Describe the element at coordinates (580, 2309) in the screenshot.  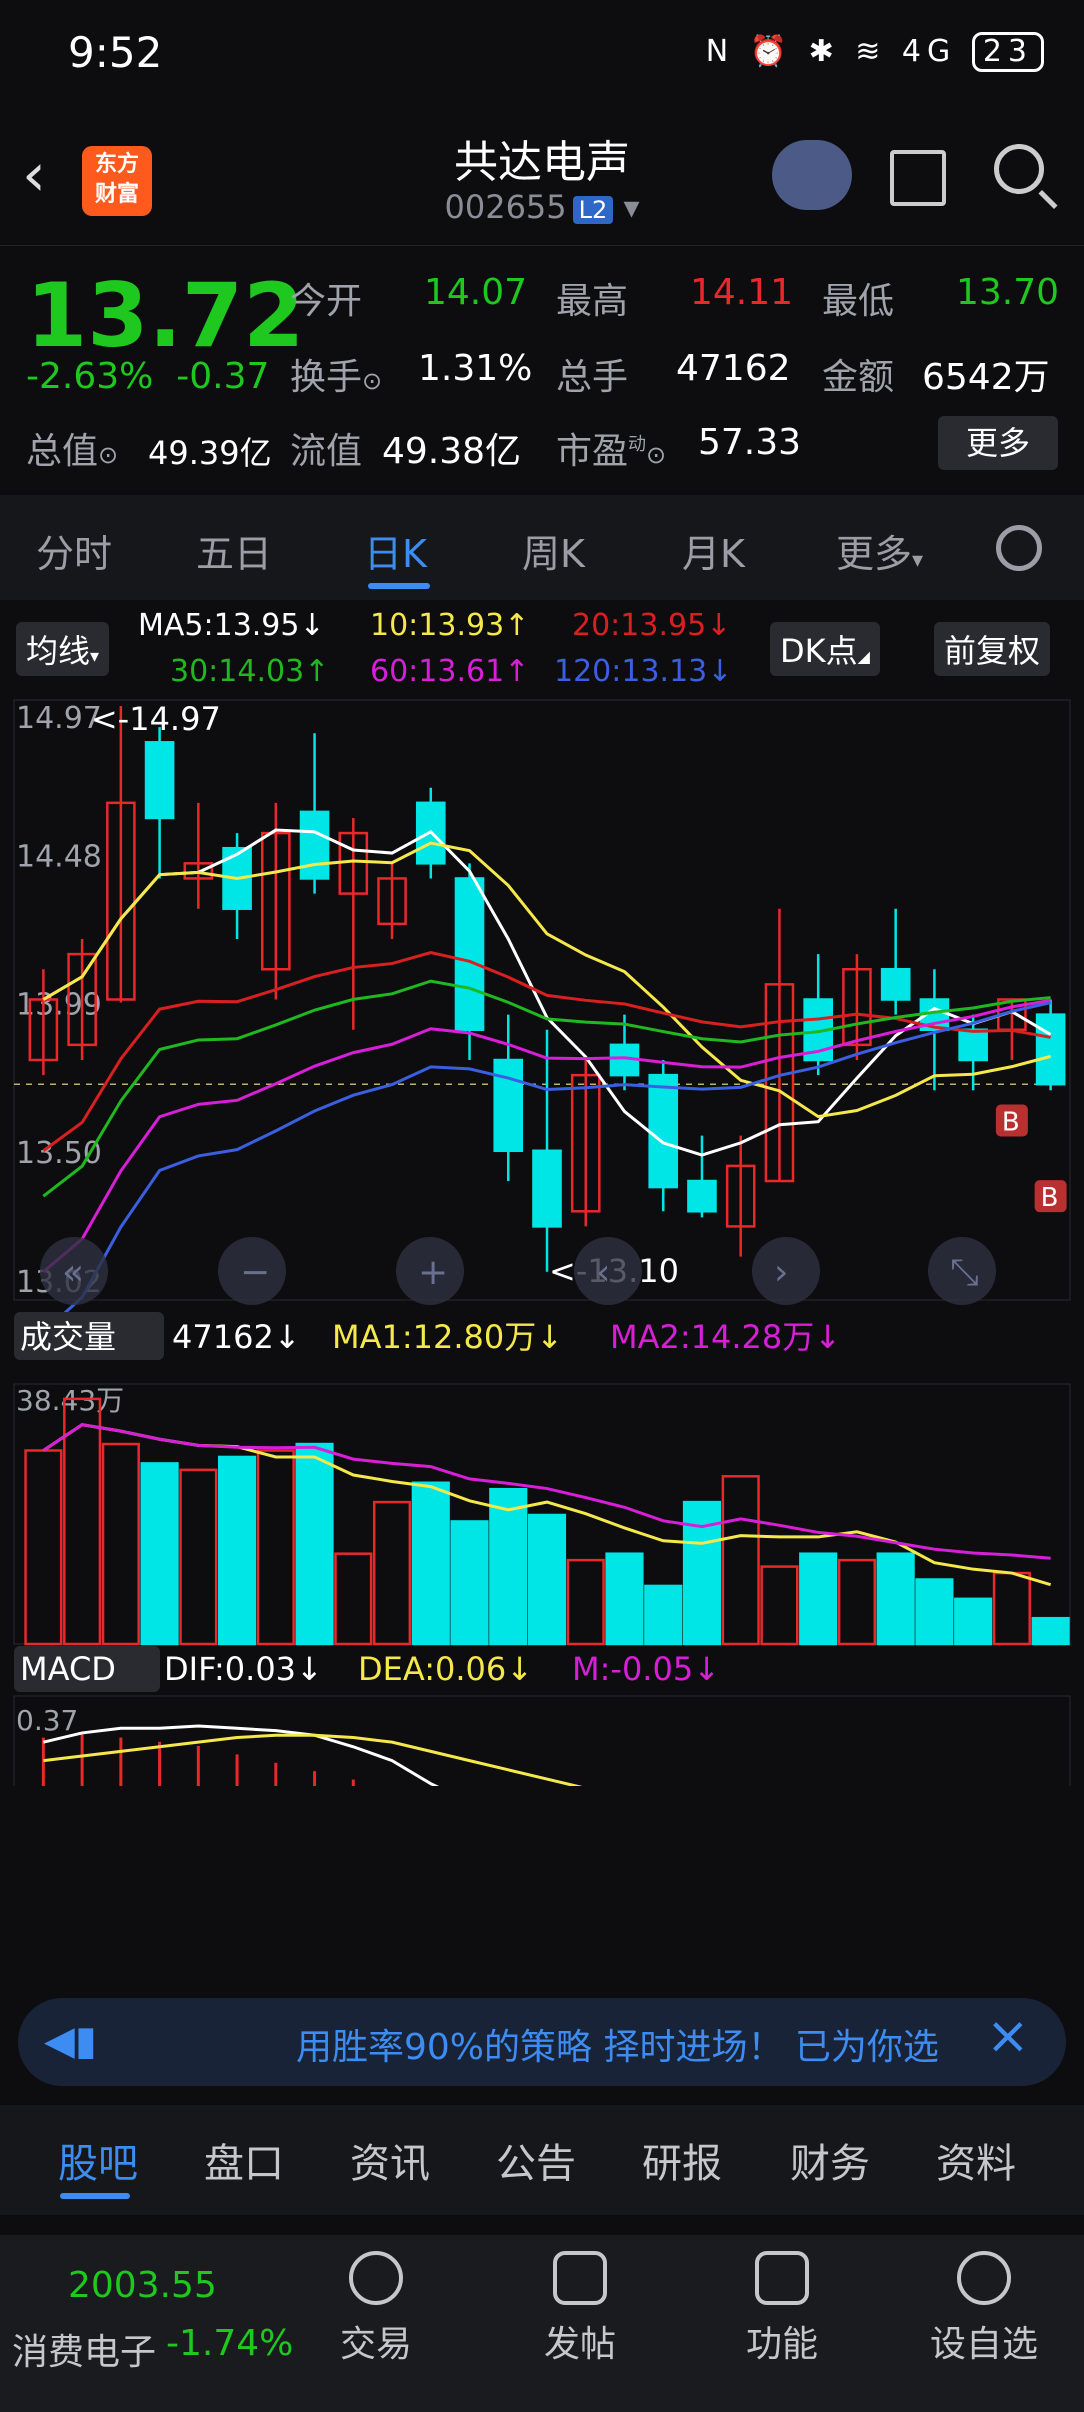
I see `post-button: 发帖` at that location.